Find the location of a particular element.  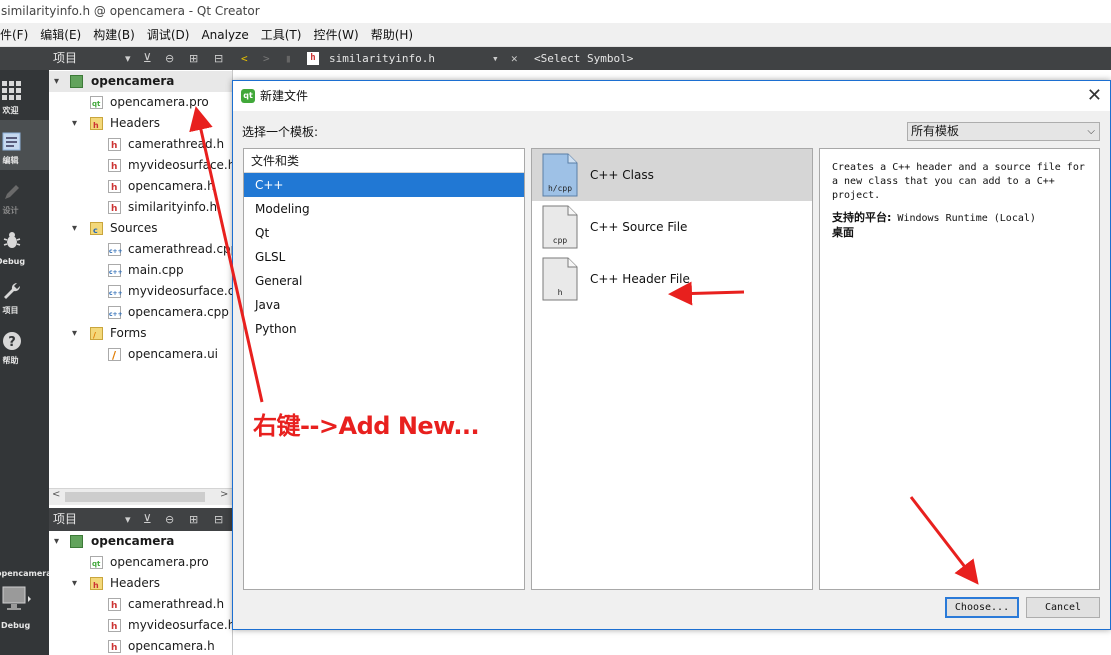

scrollbar-thumb is located at coordinates (135, 497).